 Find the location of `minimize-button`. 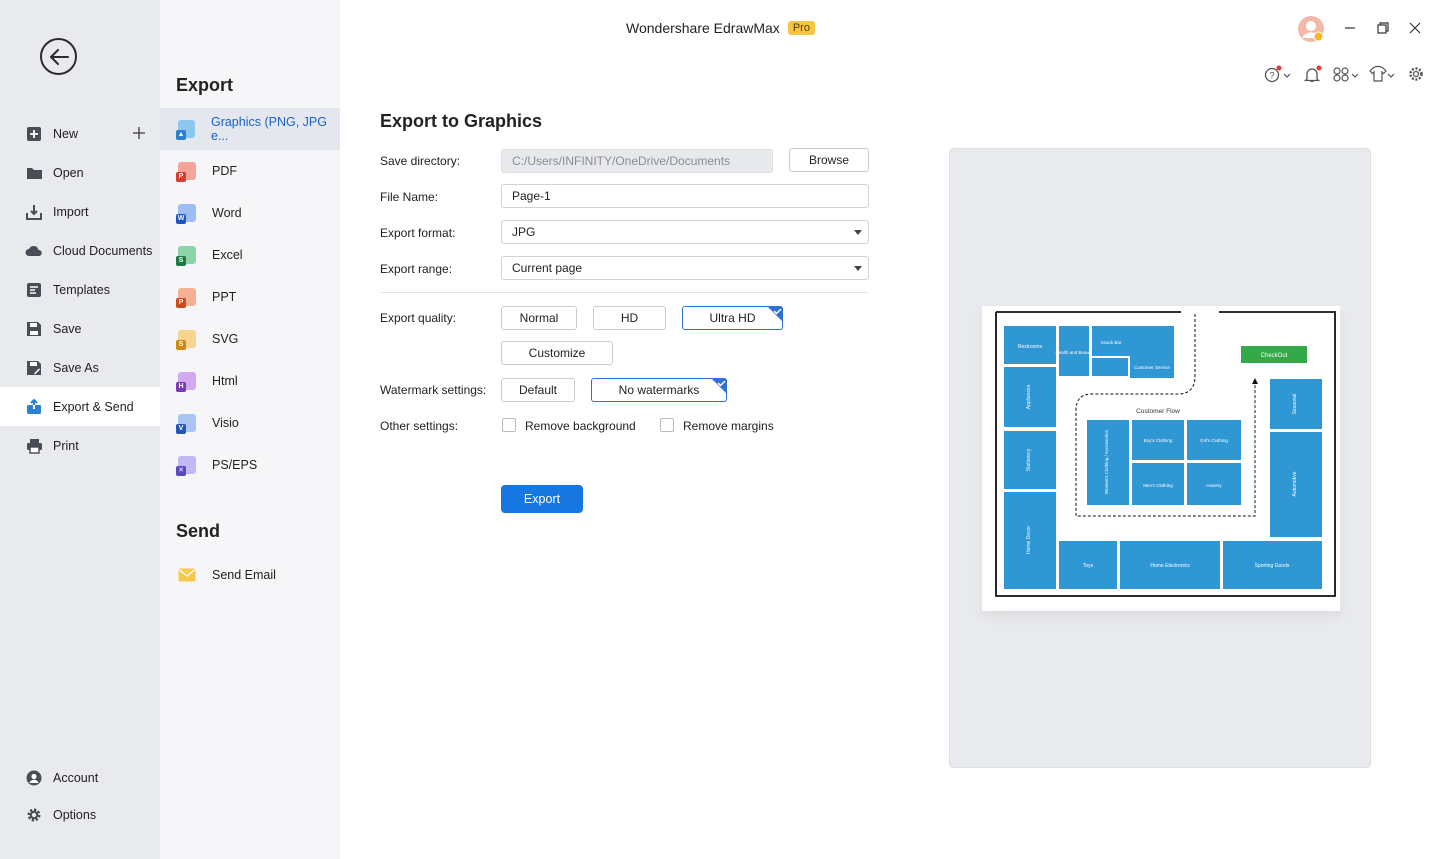

minimize-button is located at coordinates (1350, 28).